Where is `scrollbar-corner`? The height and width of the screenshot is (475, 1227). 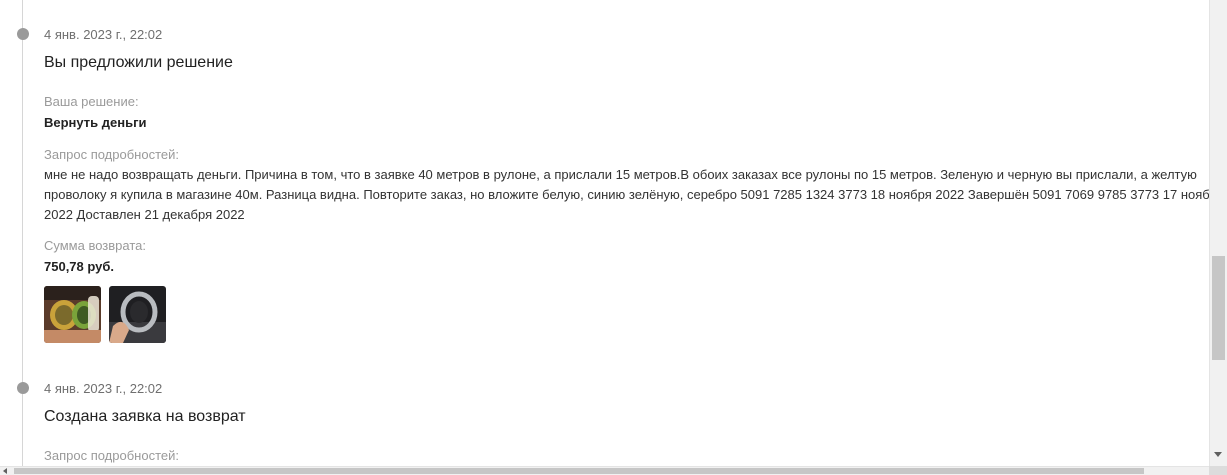 scrollbar-corner is located at coordinates (1218, 470).